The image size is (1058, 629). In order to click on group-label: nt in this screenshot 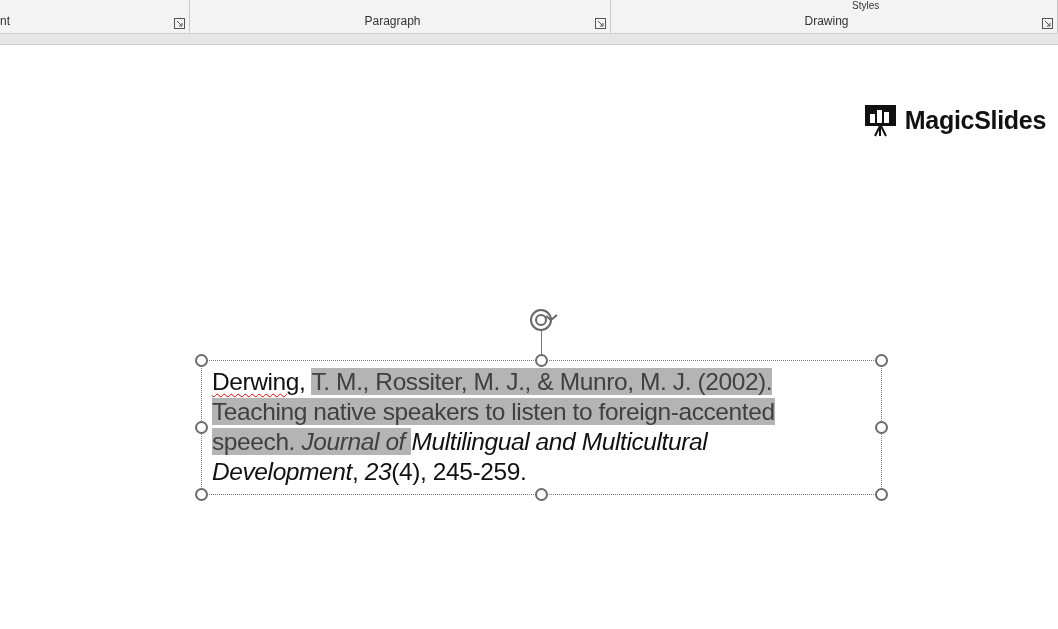, I will do `click(5, 21)`.